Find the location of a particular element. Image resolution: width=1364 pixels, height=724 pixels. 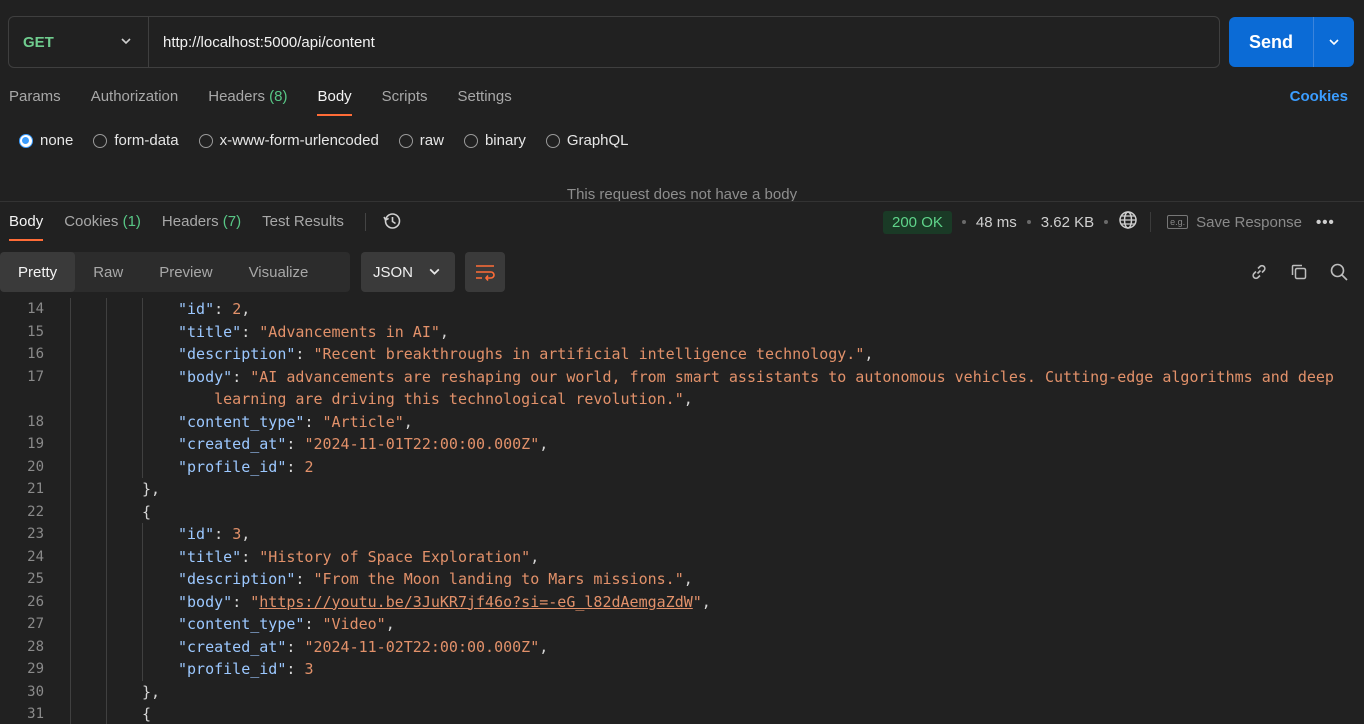

line-number: 27 is located at coordinates (35, 624).